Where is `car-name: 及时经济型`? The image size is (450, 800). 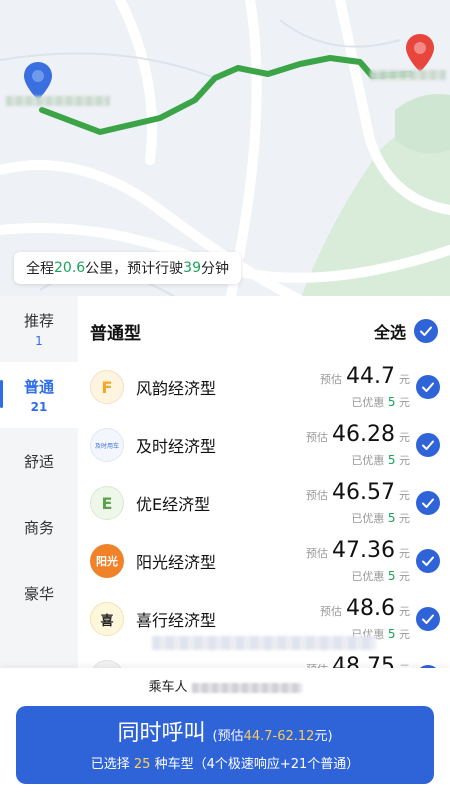
car-name: 及时经济型 is located at coordinates (176, 446).